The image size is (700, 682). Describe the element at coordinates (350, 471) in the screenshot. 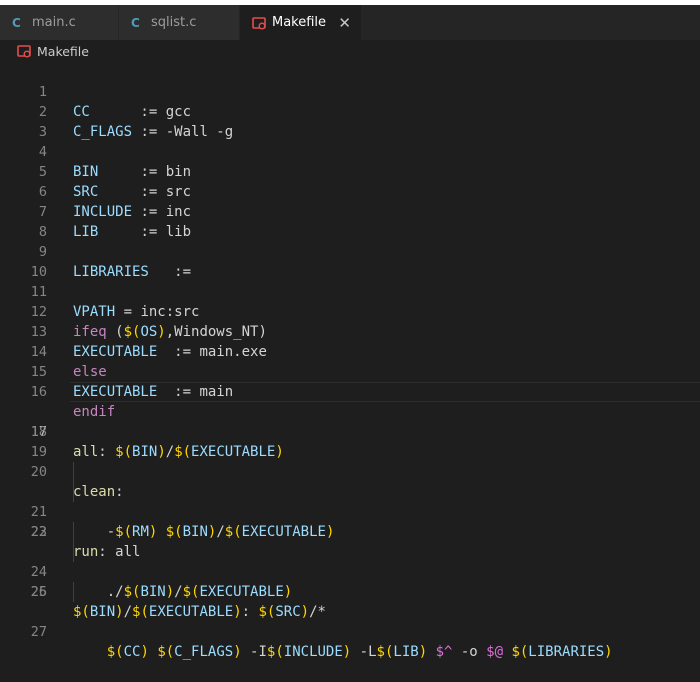

I see `code-line: 20 clean:` at that location.